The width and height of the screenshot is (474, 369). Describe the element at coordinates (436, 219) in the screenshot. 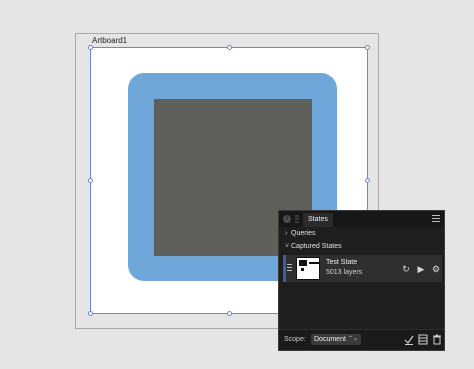

I see `panel-menu-icon` at that location.